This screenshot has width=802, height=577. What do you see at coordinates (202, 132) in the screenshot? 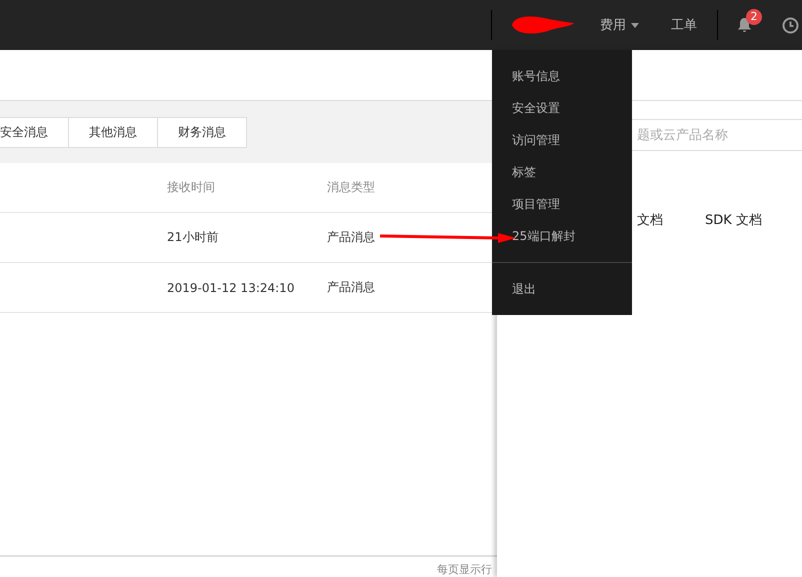
I see `tab: 财务消息` at bounding box center [202, 132].